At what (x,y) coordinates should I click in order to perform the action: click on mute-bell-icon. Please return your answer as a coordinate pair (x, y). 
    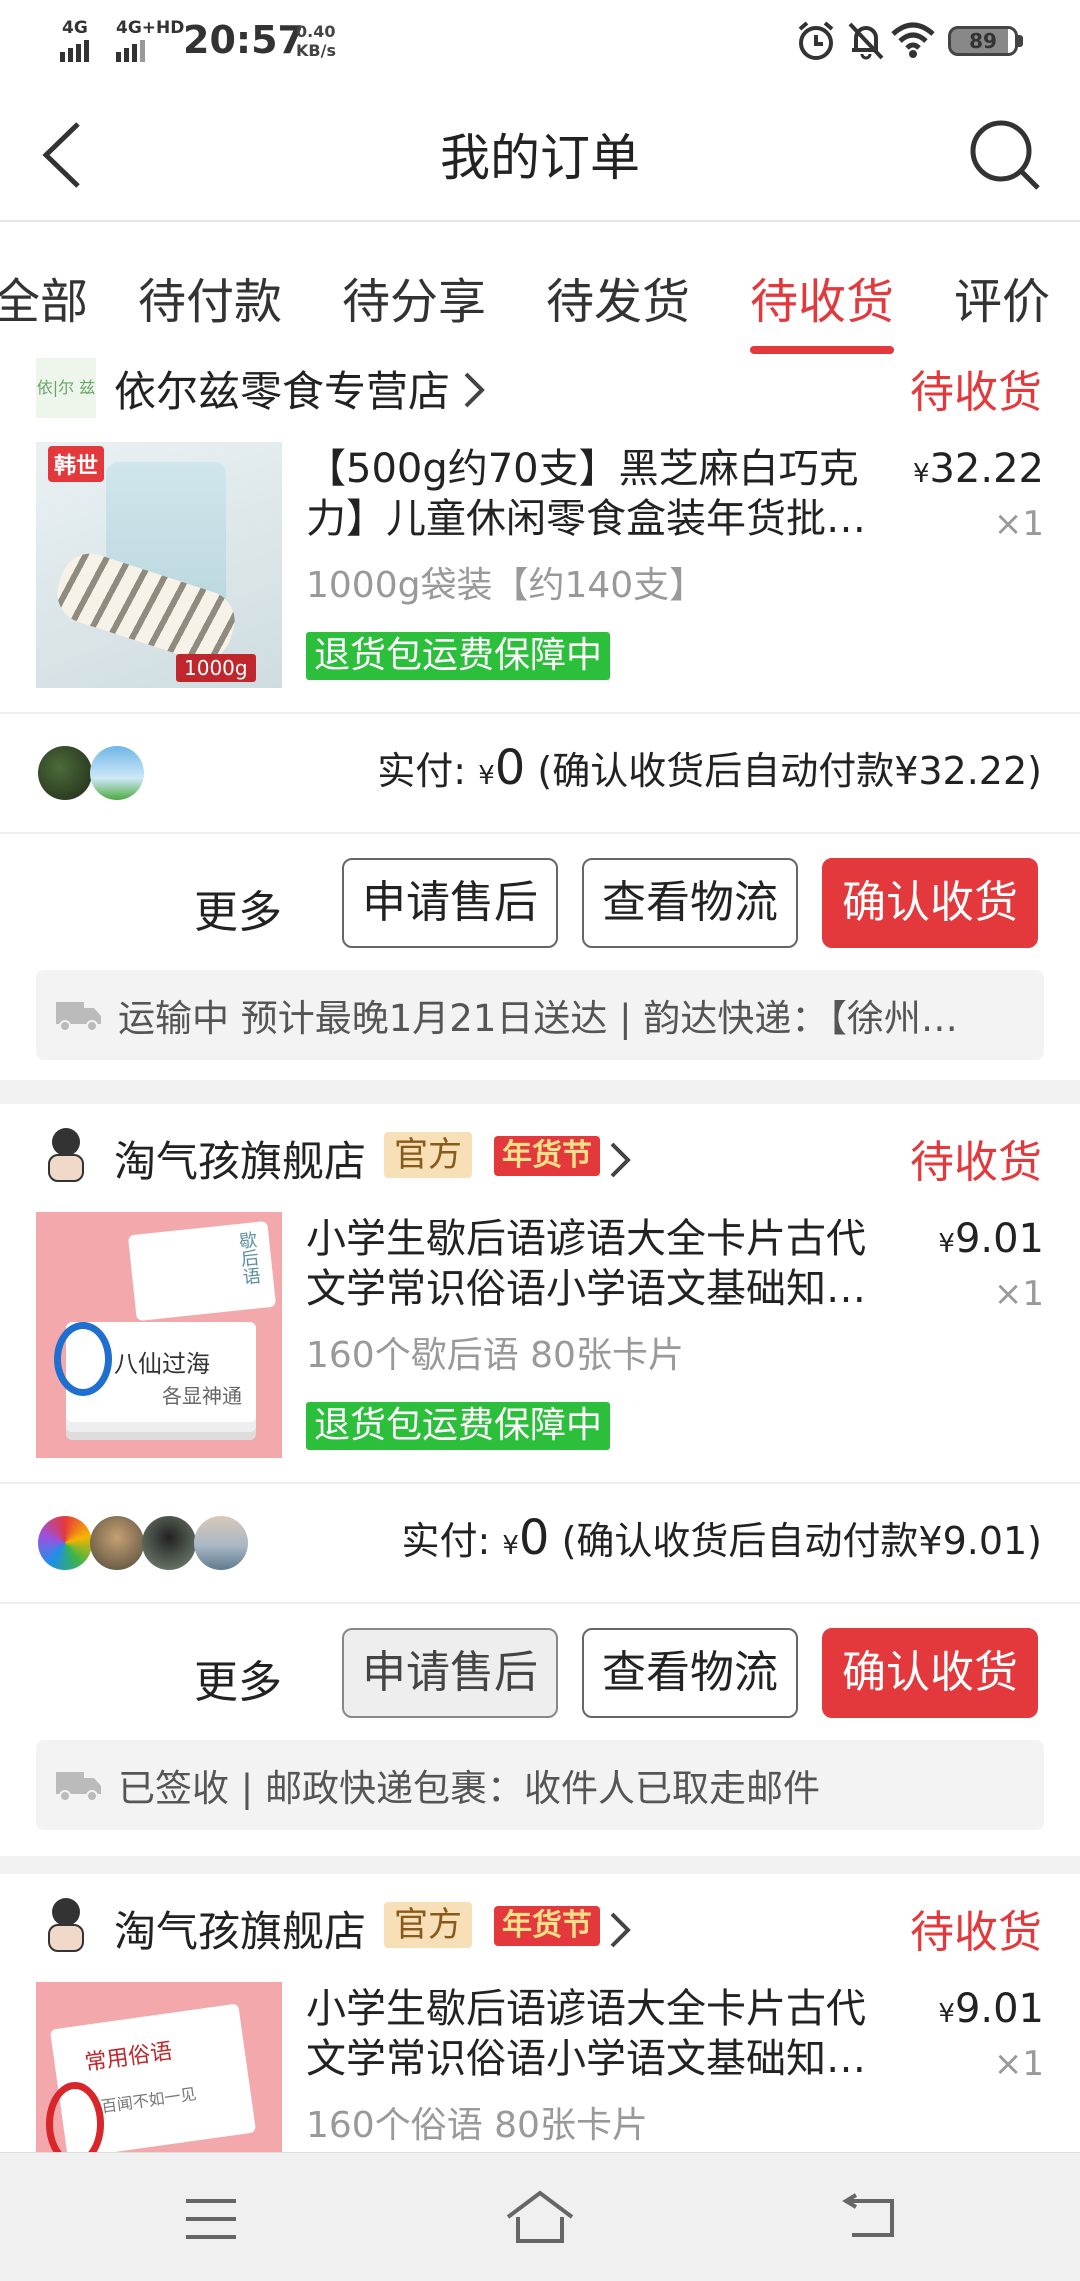
    Looking at the image, I should click on (866, 41).